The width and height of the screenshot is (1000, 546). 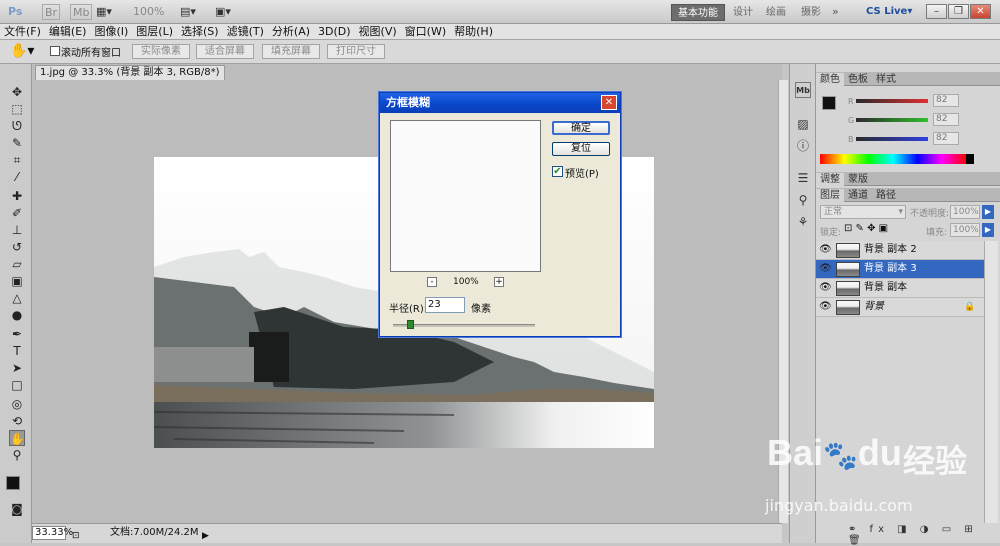 I want to click on tab-adjustments: 调整, so click(x=830, y=179).